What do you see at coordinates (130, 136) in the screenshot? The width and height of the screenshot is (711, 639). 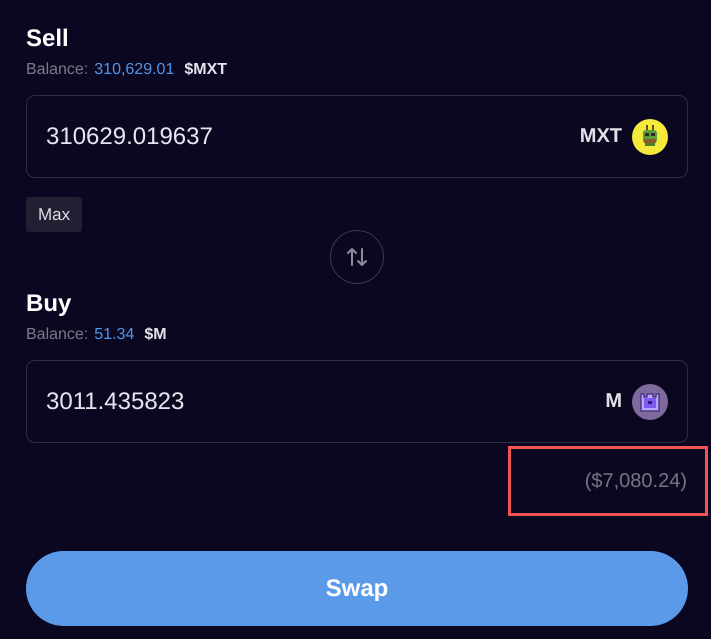 I see `amount-value: 310629.019637` at bounding box center [130, 136].